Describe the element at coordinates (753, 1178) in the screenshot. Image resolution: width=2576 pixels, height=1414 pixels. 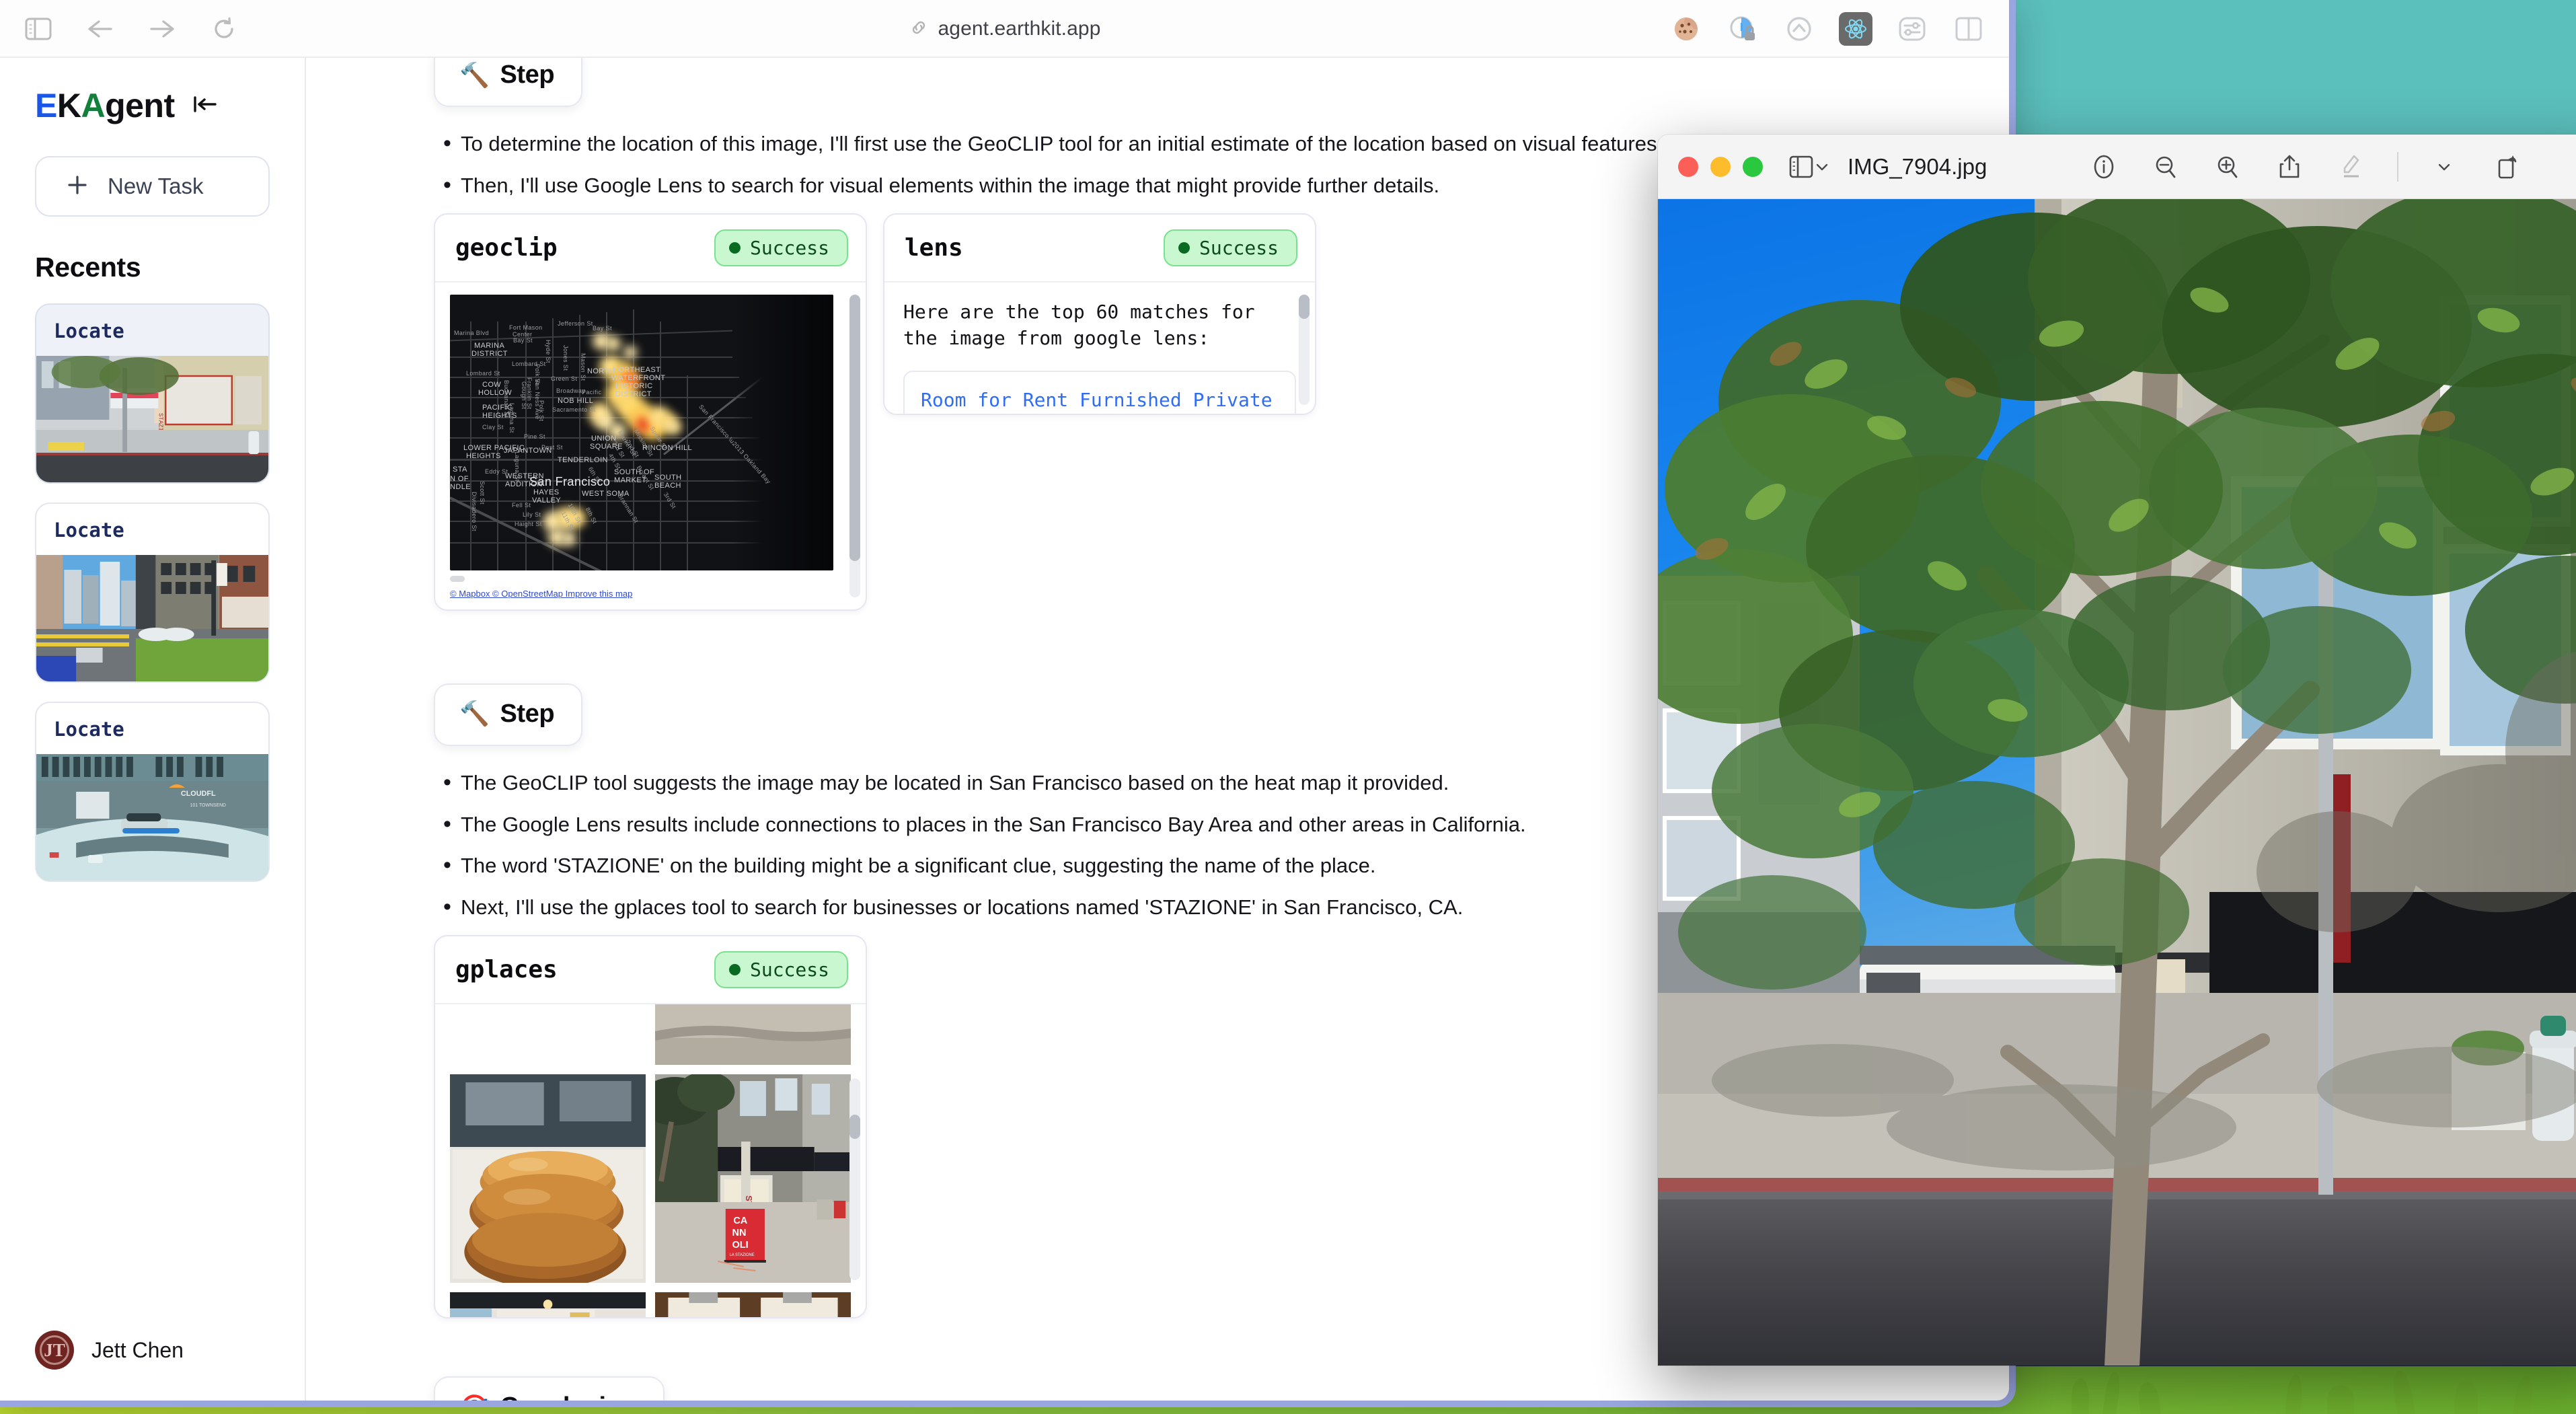
I see `gplaces-photo: STAZIONE CA NN OLI LA STAZIONE` at that location.